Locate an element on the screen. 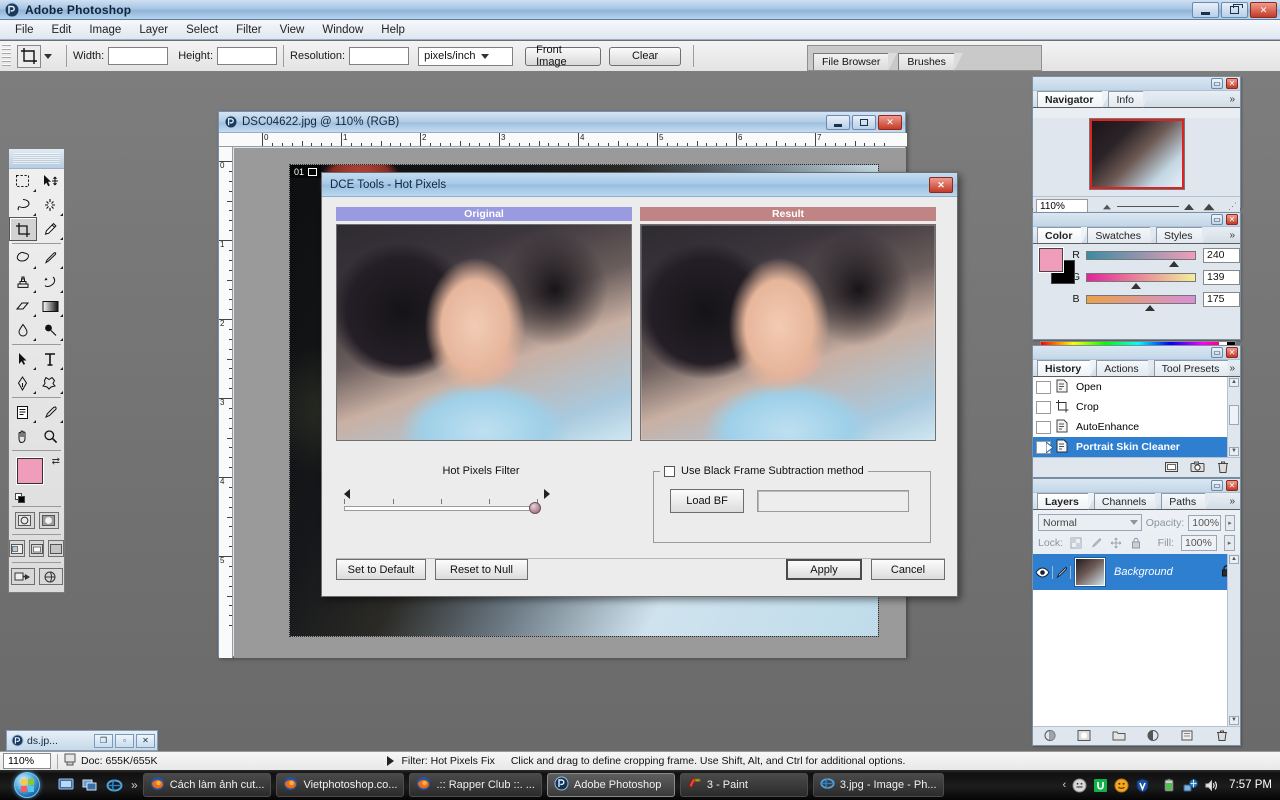 The image size is (1280, 800). use-black-frame-checkbox is located at coordinates (669, 471).